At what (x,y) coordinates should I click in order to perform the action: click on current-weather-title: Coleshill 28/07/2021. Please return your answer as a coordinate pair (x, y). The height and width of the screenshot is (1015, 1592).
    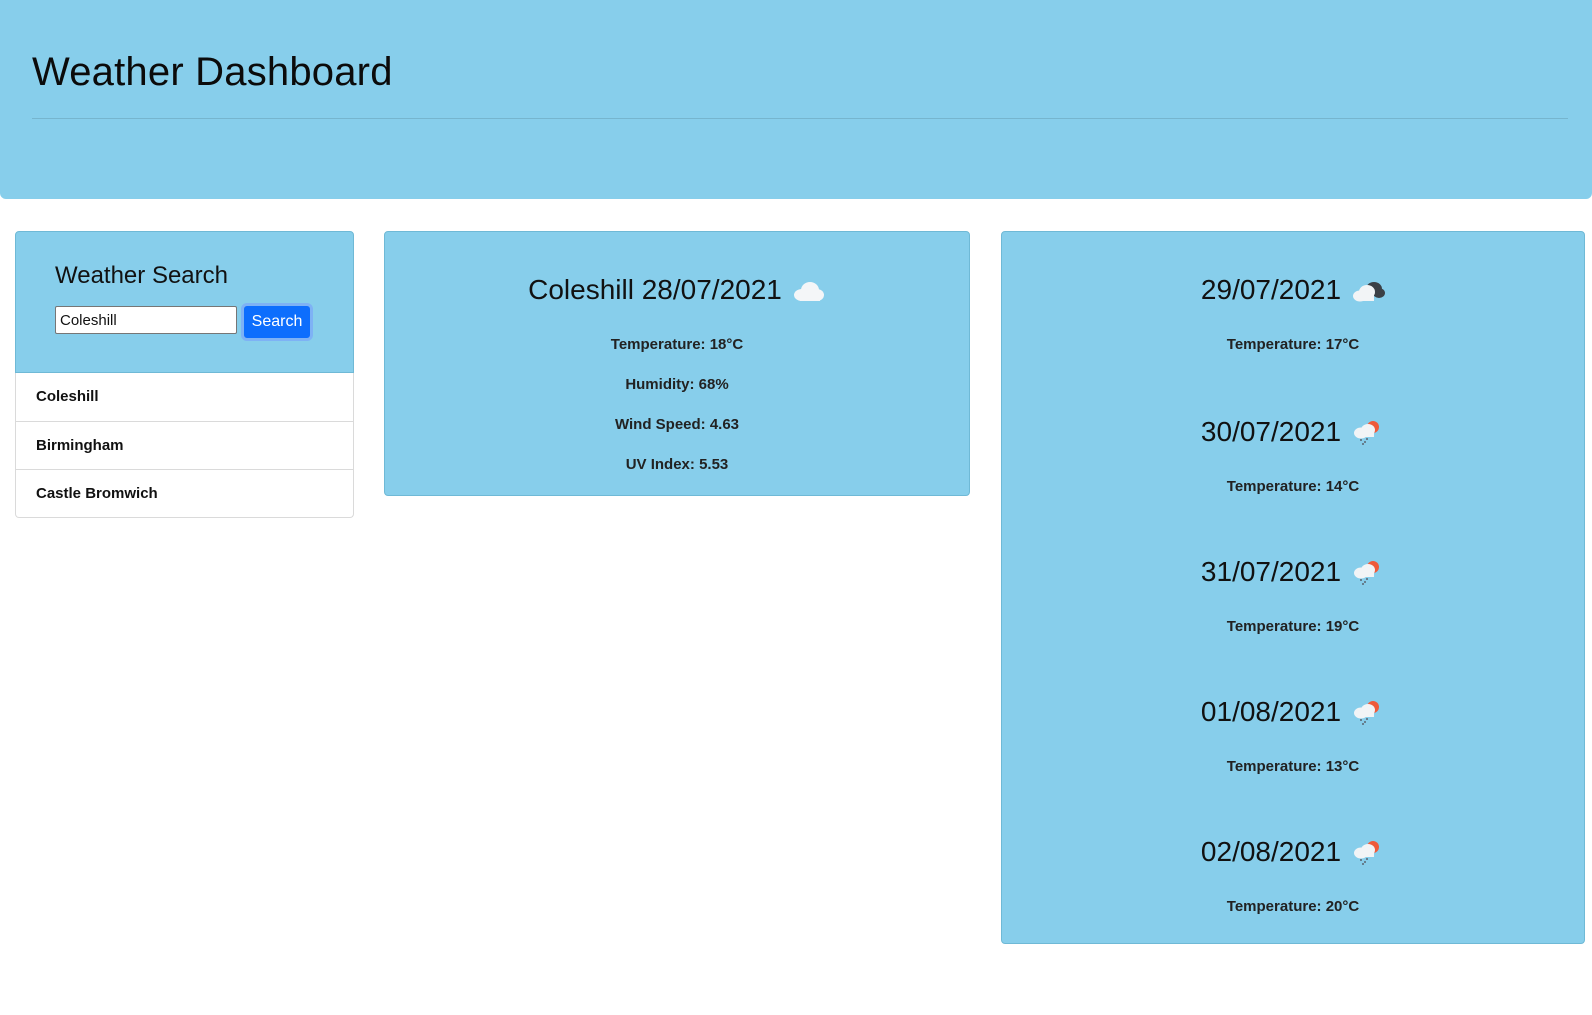
    Looking at the image, I should click on (655, 289).